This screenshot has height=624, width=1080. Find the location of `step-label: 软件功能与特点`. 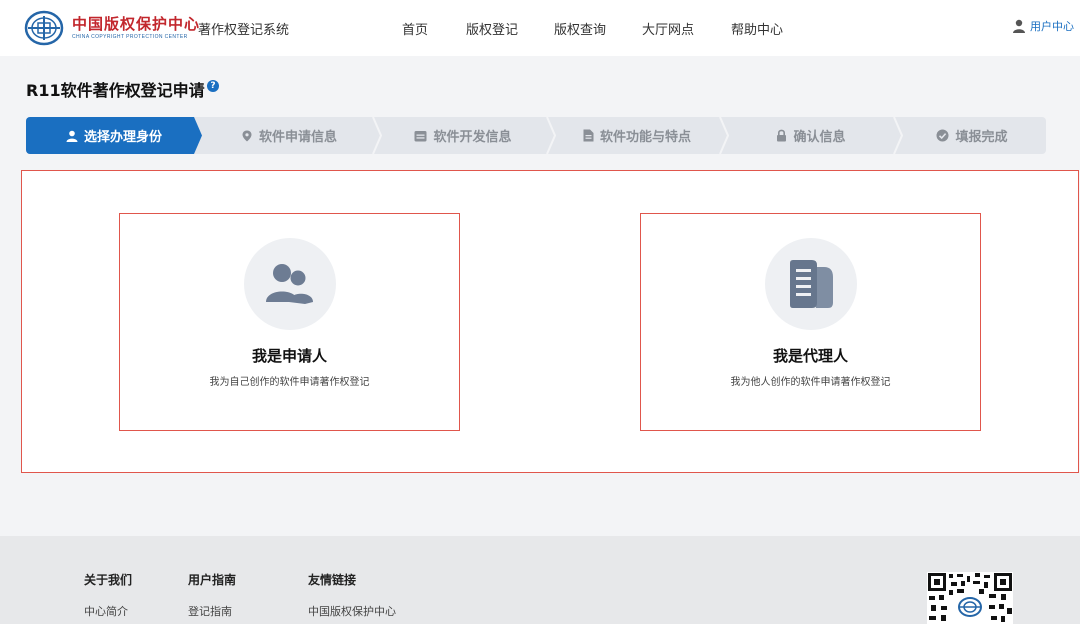

step-label: 软件功能与特点 is located at coordinates (645, 137).